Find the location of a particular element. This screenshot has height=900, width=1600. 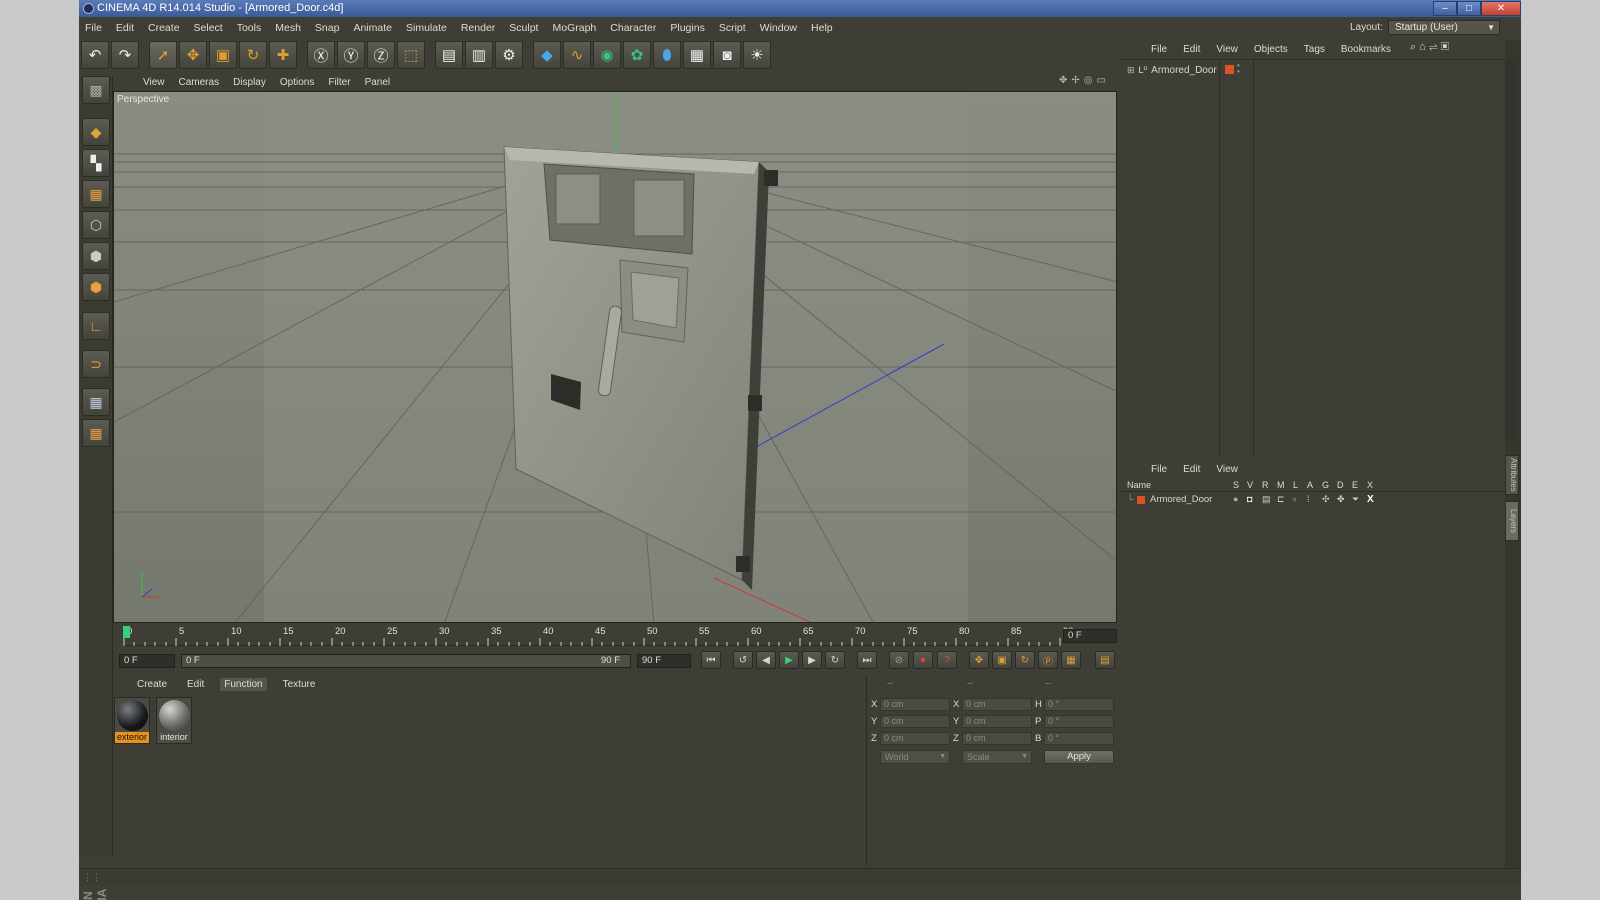

keyframe-selection-button: ? is located at coordinates (947, 660).